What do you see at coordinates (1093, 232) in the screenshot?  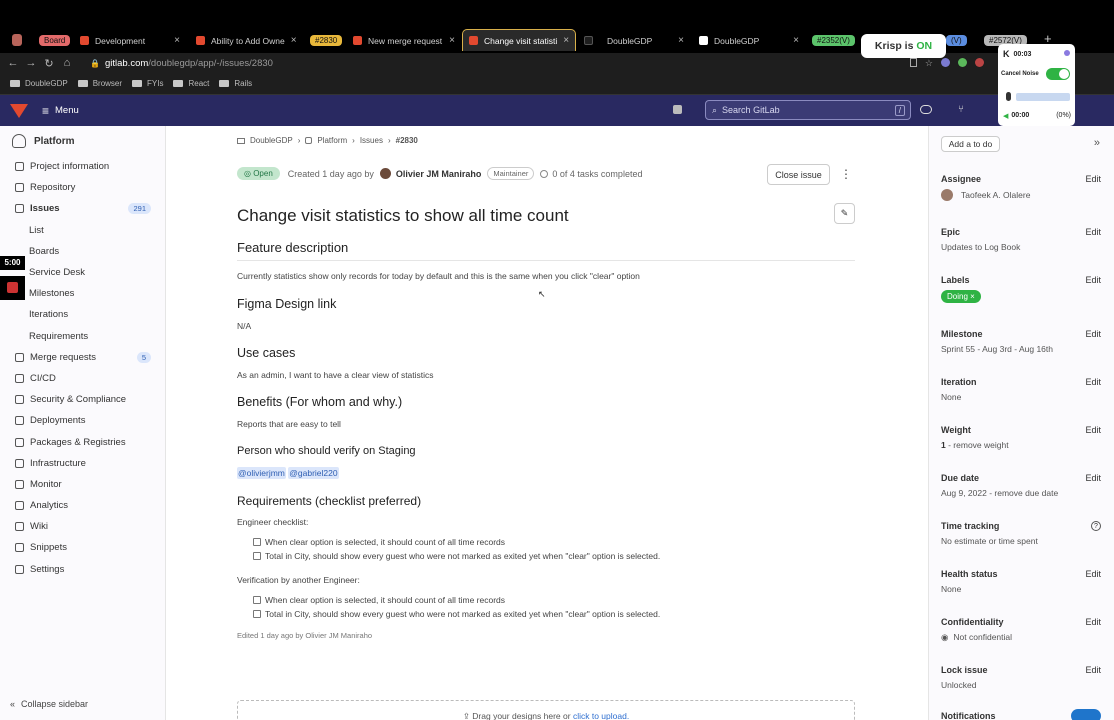 I see `epic-edit: Edit` at bounding box center [1093, 232].